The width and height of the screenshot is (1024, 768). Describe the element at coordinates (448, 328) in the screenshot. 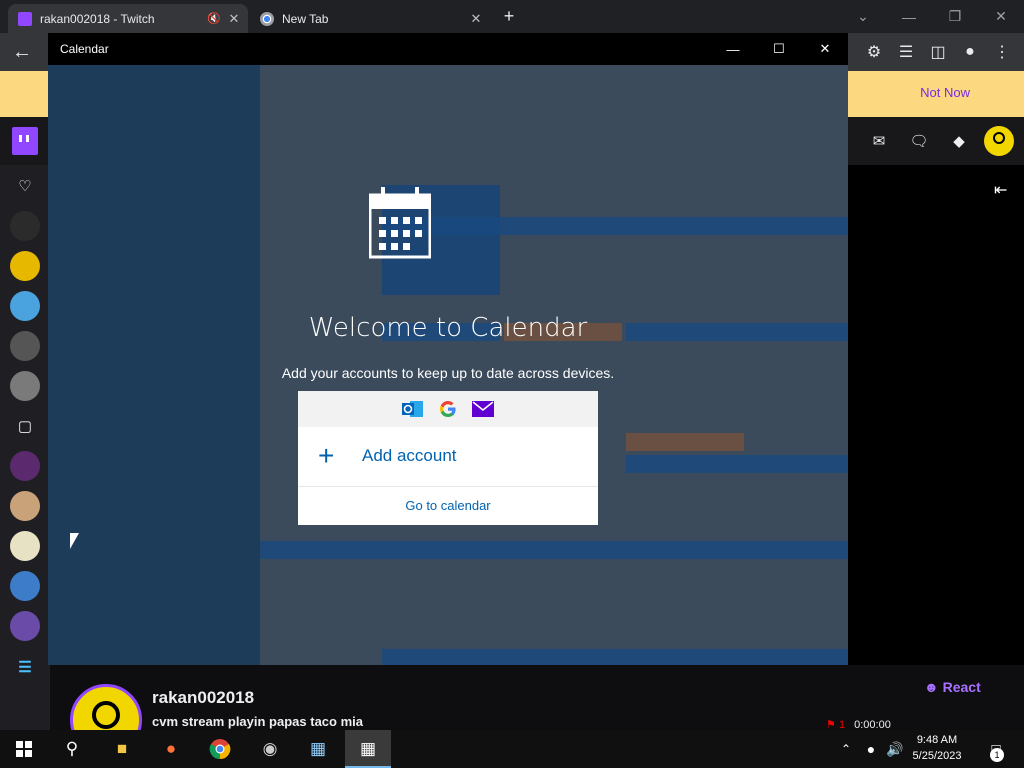

I see `welcome-heading: Welcome to Calendar` at that location.